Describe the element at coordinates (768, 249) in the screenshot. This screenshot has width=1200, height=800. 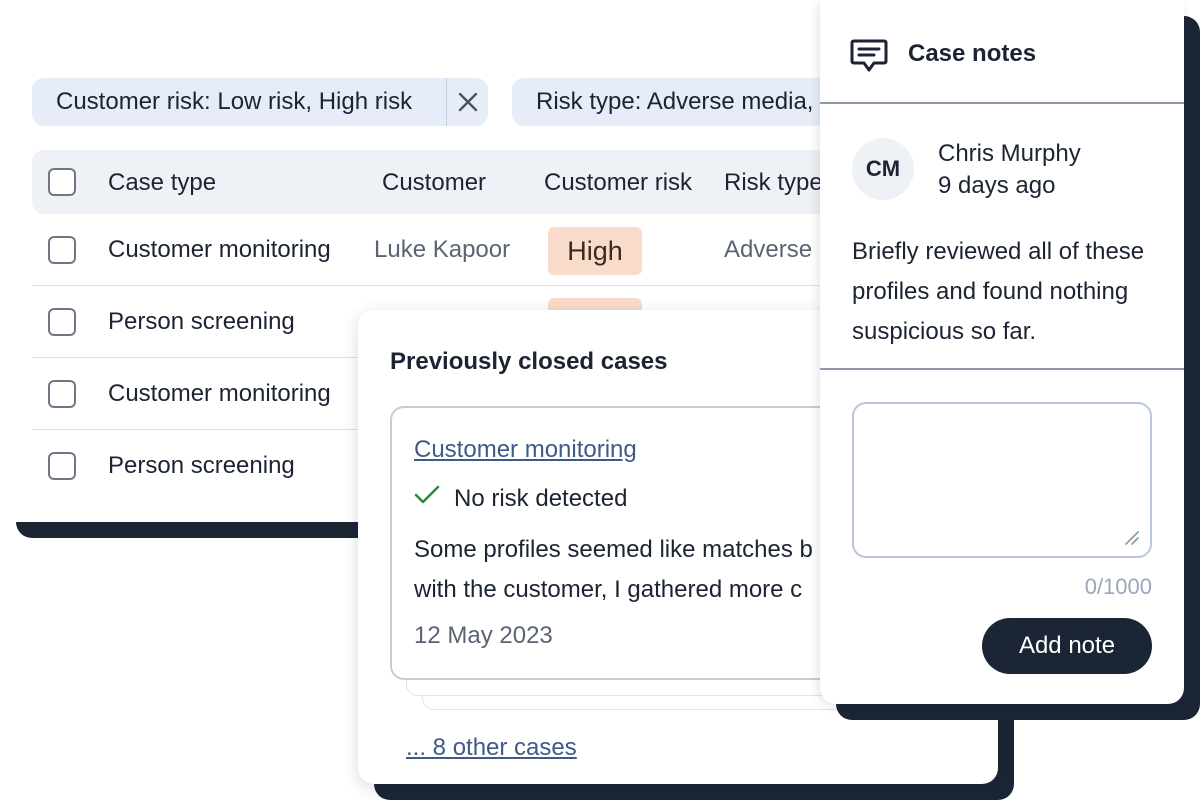
I see `risk-type-cell: Adverse` at that location.